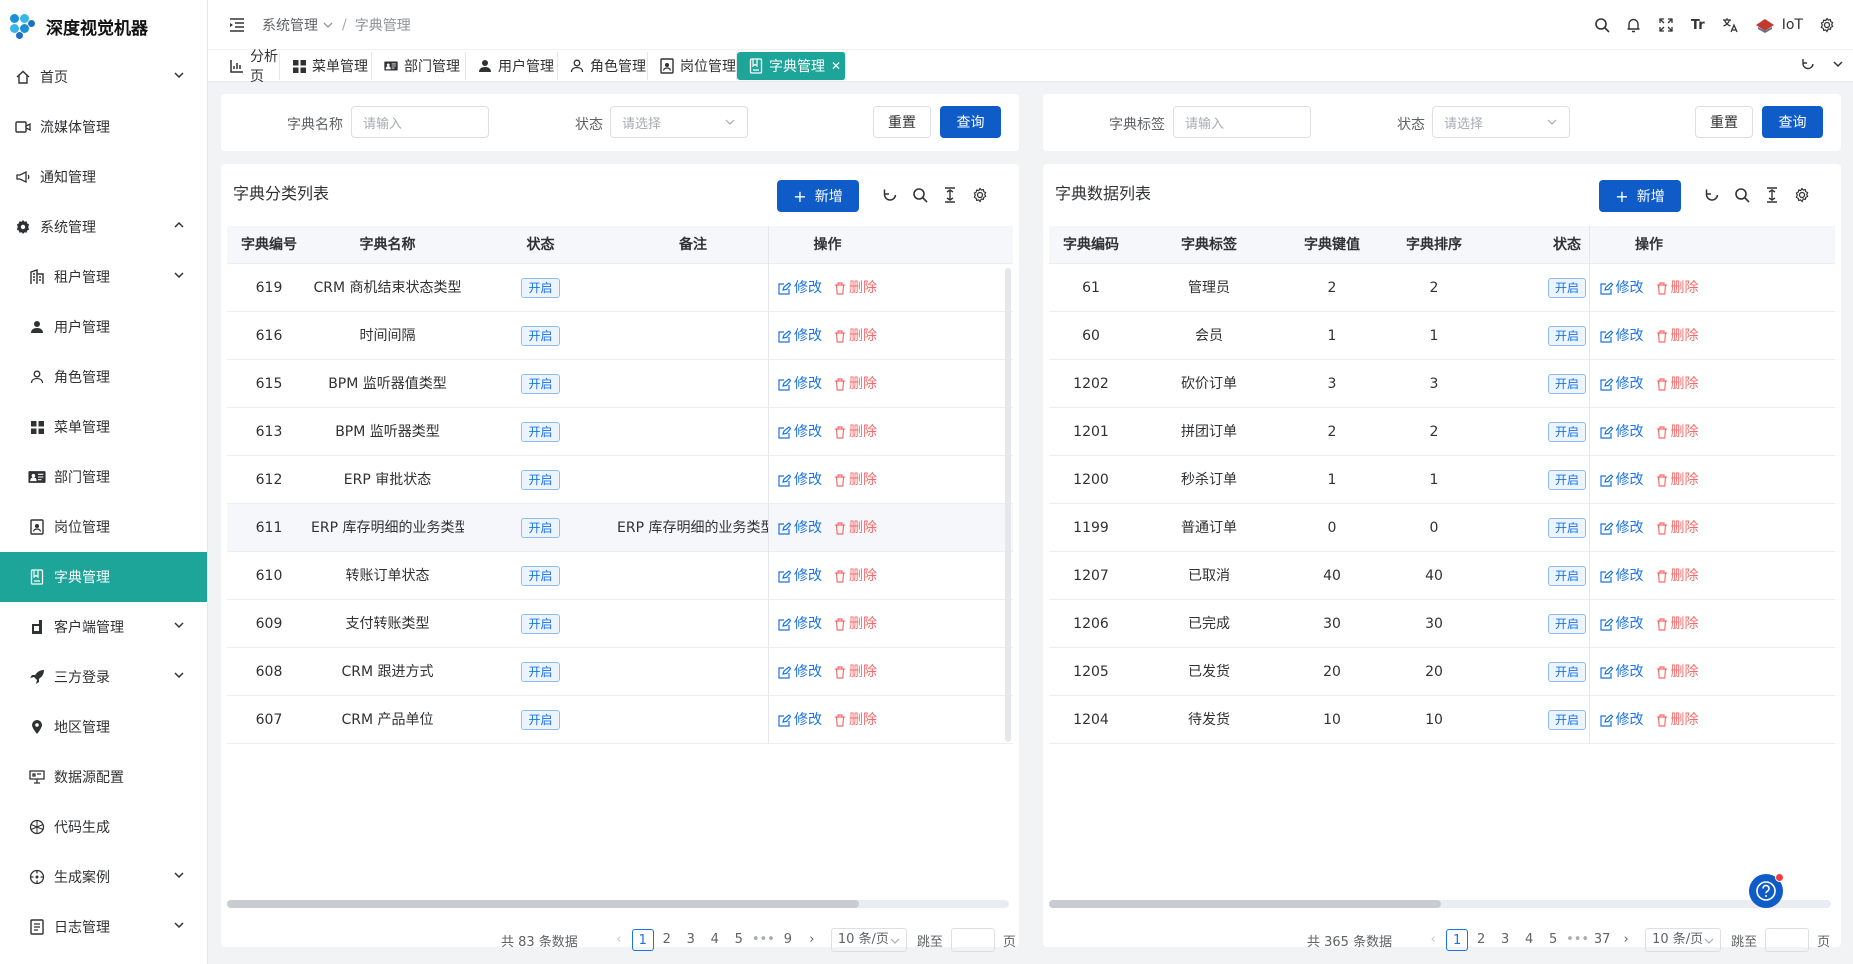  What do you see at coordinates (620, 432) in the screenshot?
I see `table-row: 613 BPM 监听器类型 开启 修改 删除` at bounding box center [620, 432].